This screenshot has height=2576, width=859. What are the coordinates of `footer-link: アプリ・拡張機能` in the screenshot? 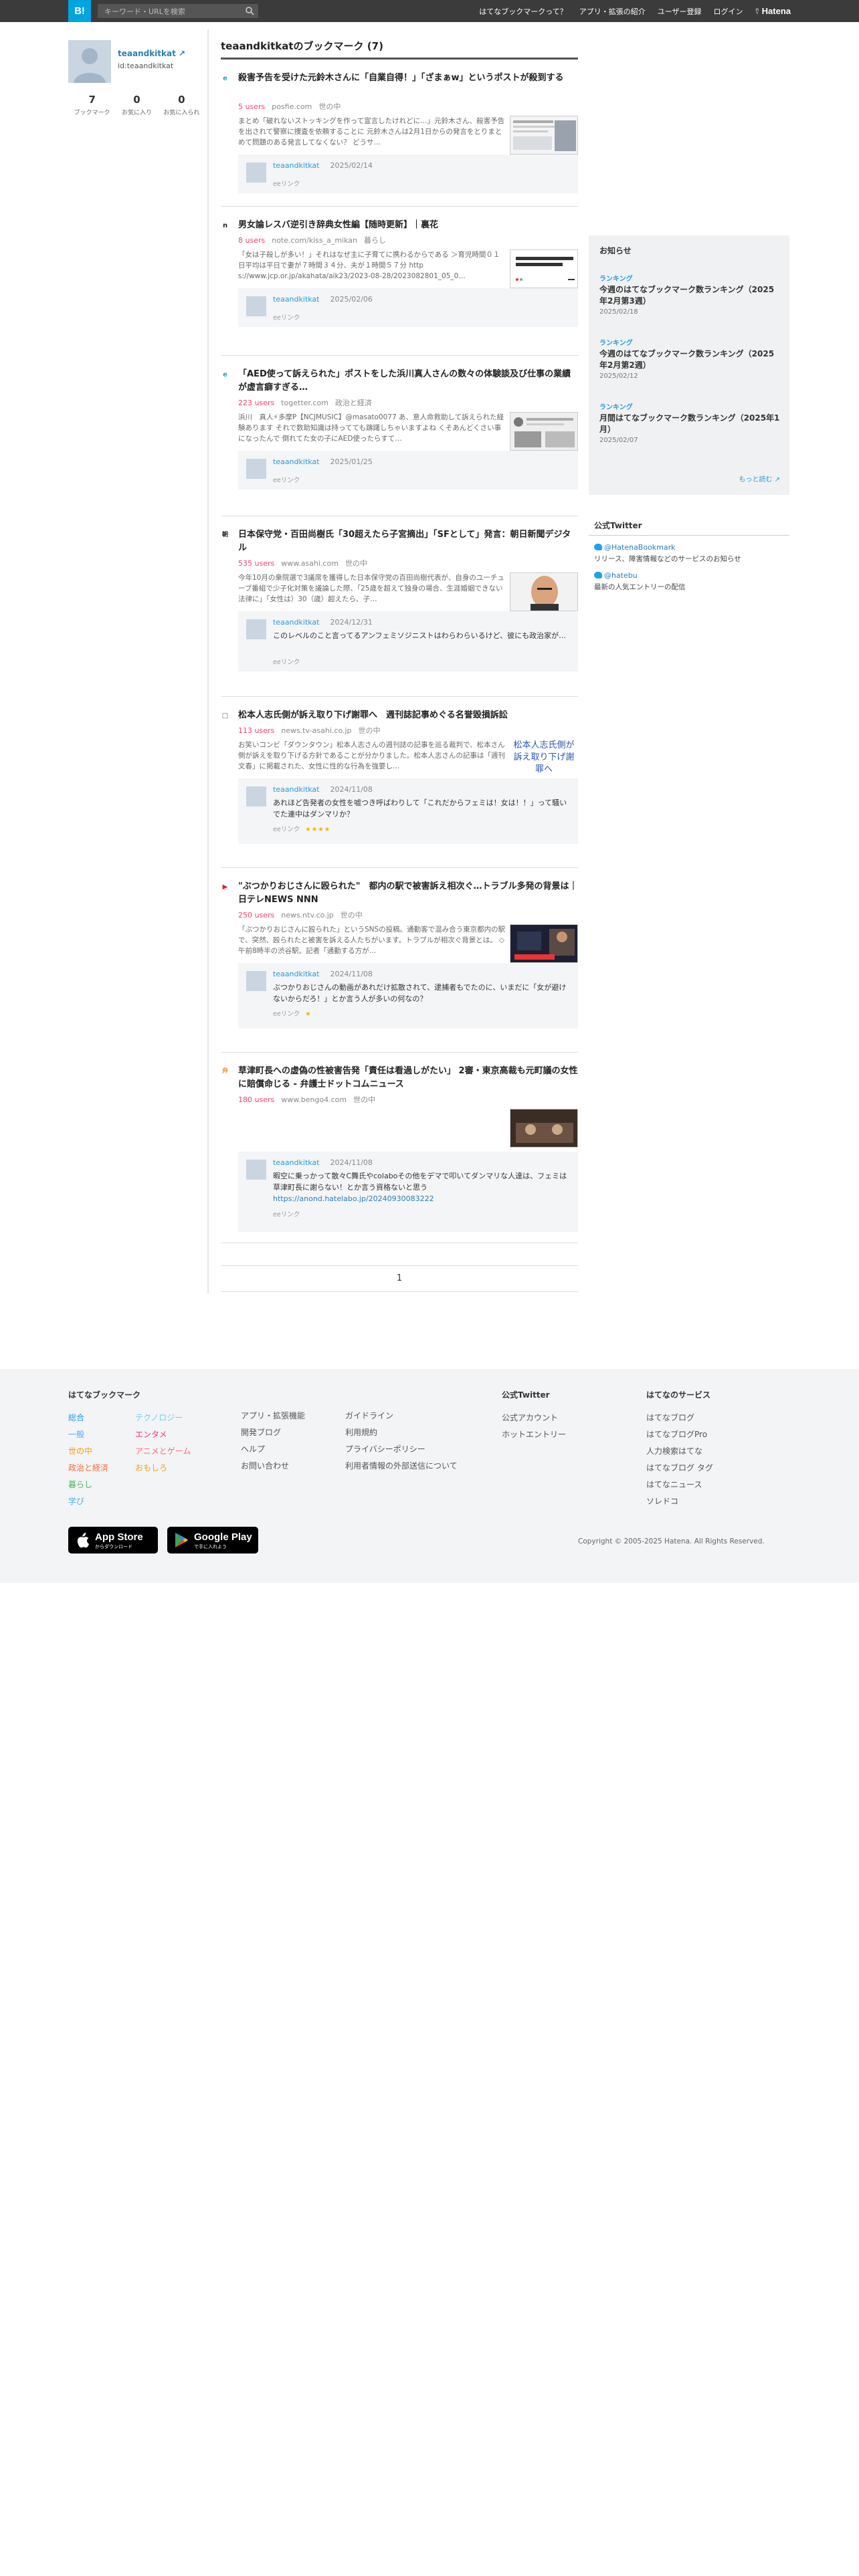 It's located at (273, 1416).